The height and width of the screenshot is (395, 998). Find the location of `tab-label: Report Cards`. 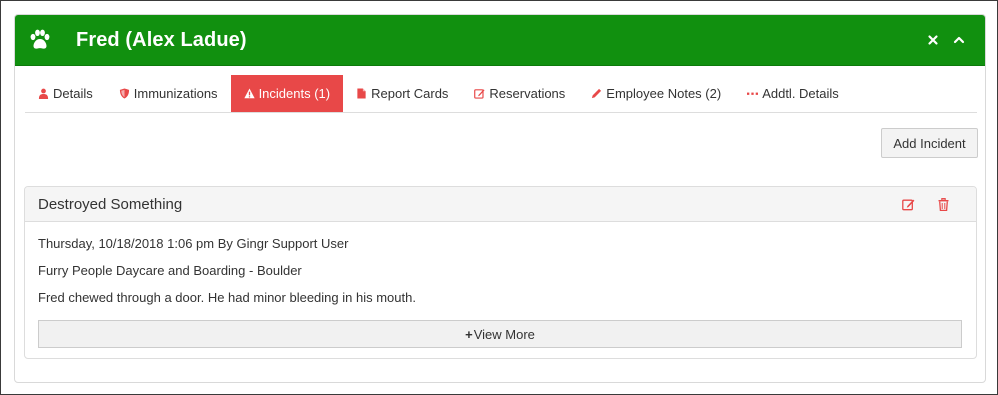

tab-label: Report Cards is located at coordinates (410, 93).